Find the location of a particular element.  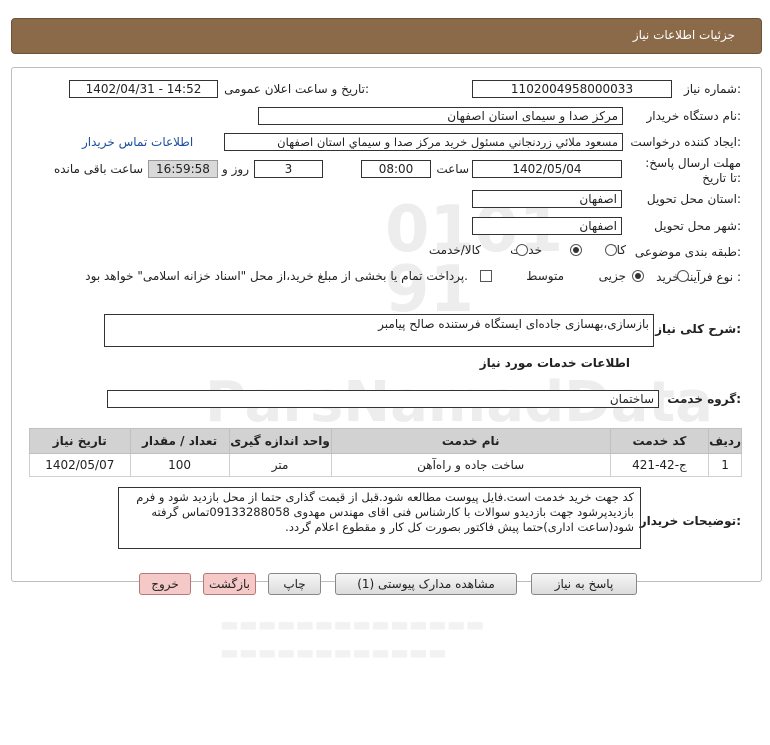

city-field: اصفهان is located at coordinates (547, 226).